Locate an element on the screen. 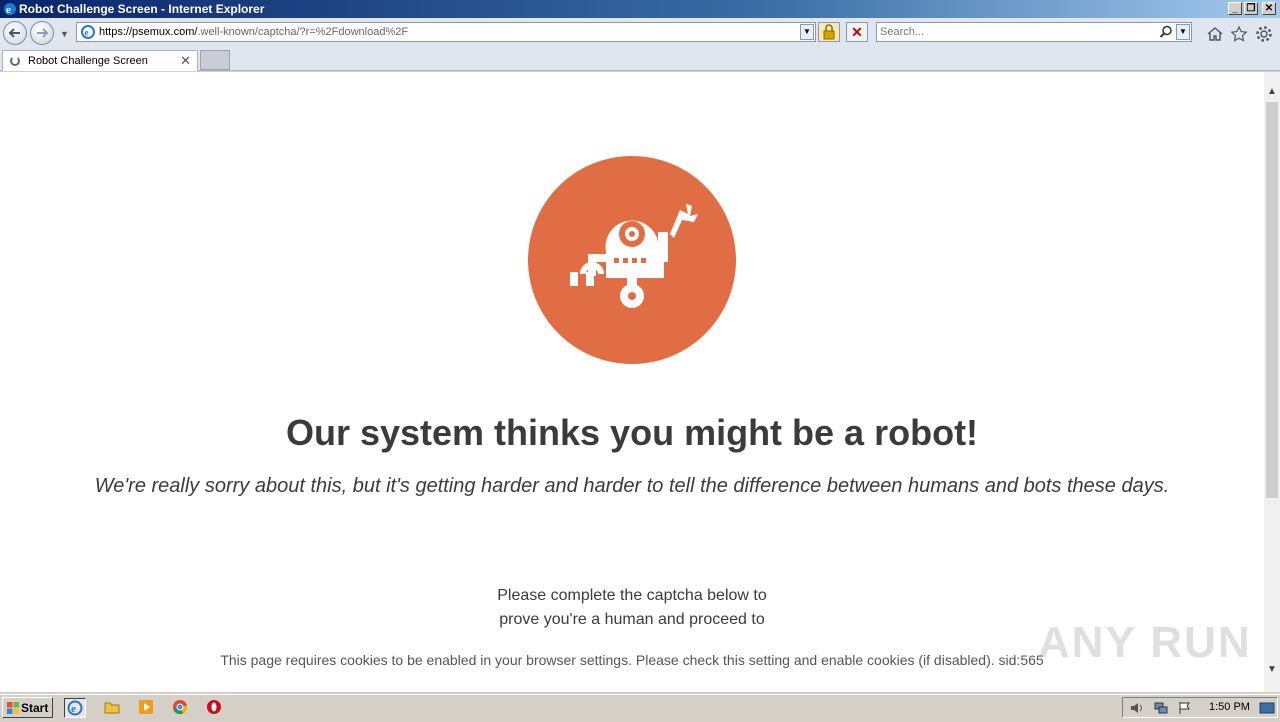 Image resolution: width=1280 pixels, height=722 pixels. settings-gear-icon is located at coordinates (1264, 34).